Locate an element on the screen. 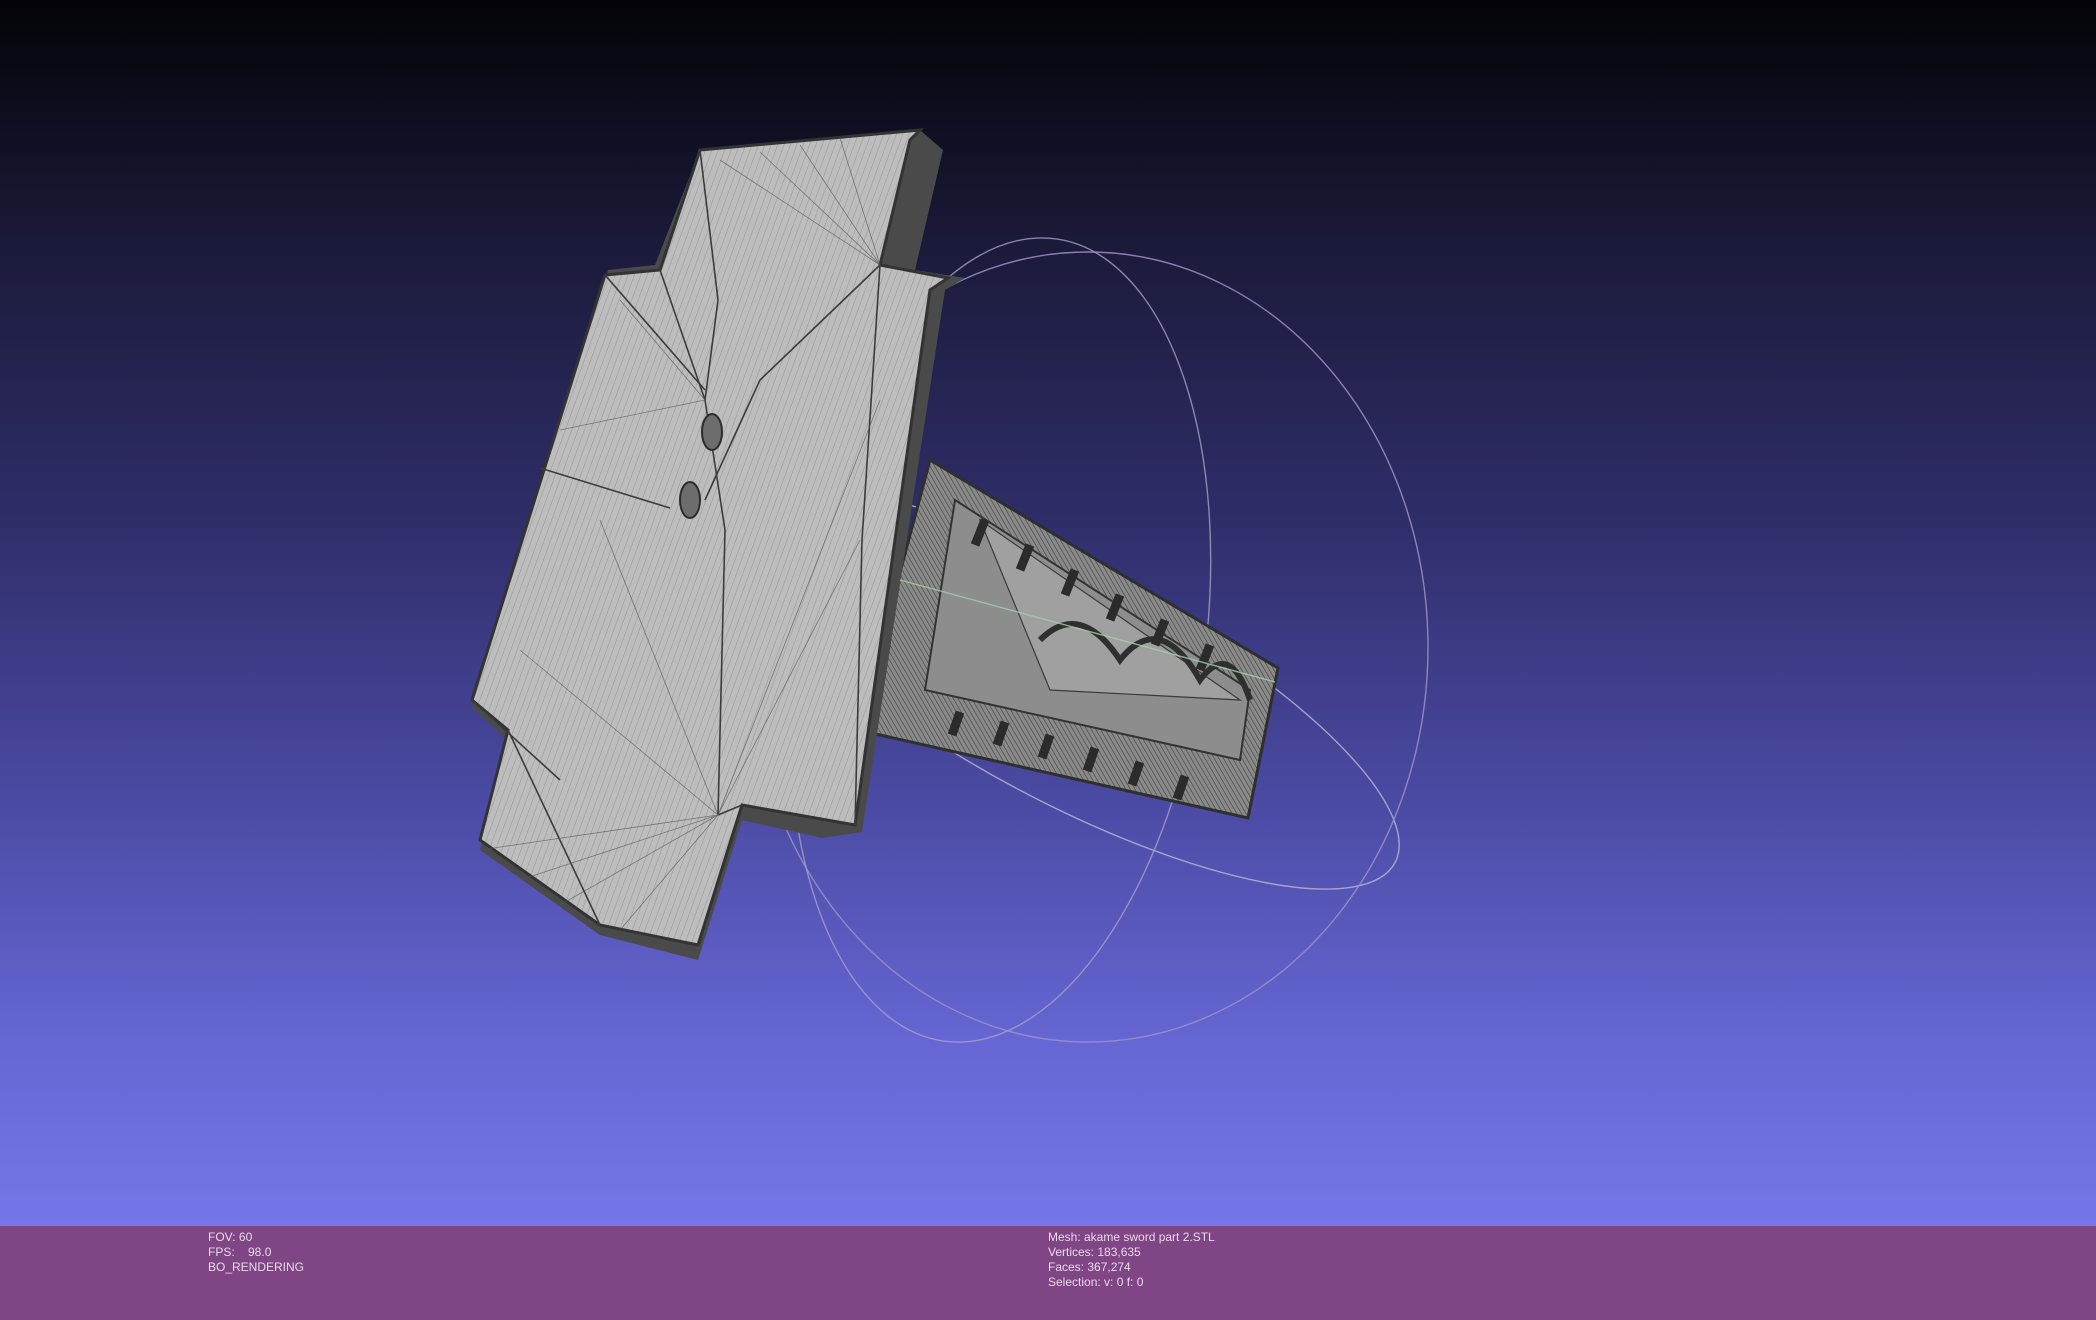  fov-label: FOV: 60 is located at coordinates (230, 1237).